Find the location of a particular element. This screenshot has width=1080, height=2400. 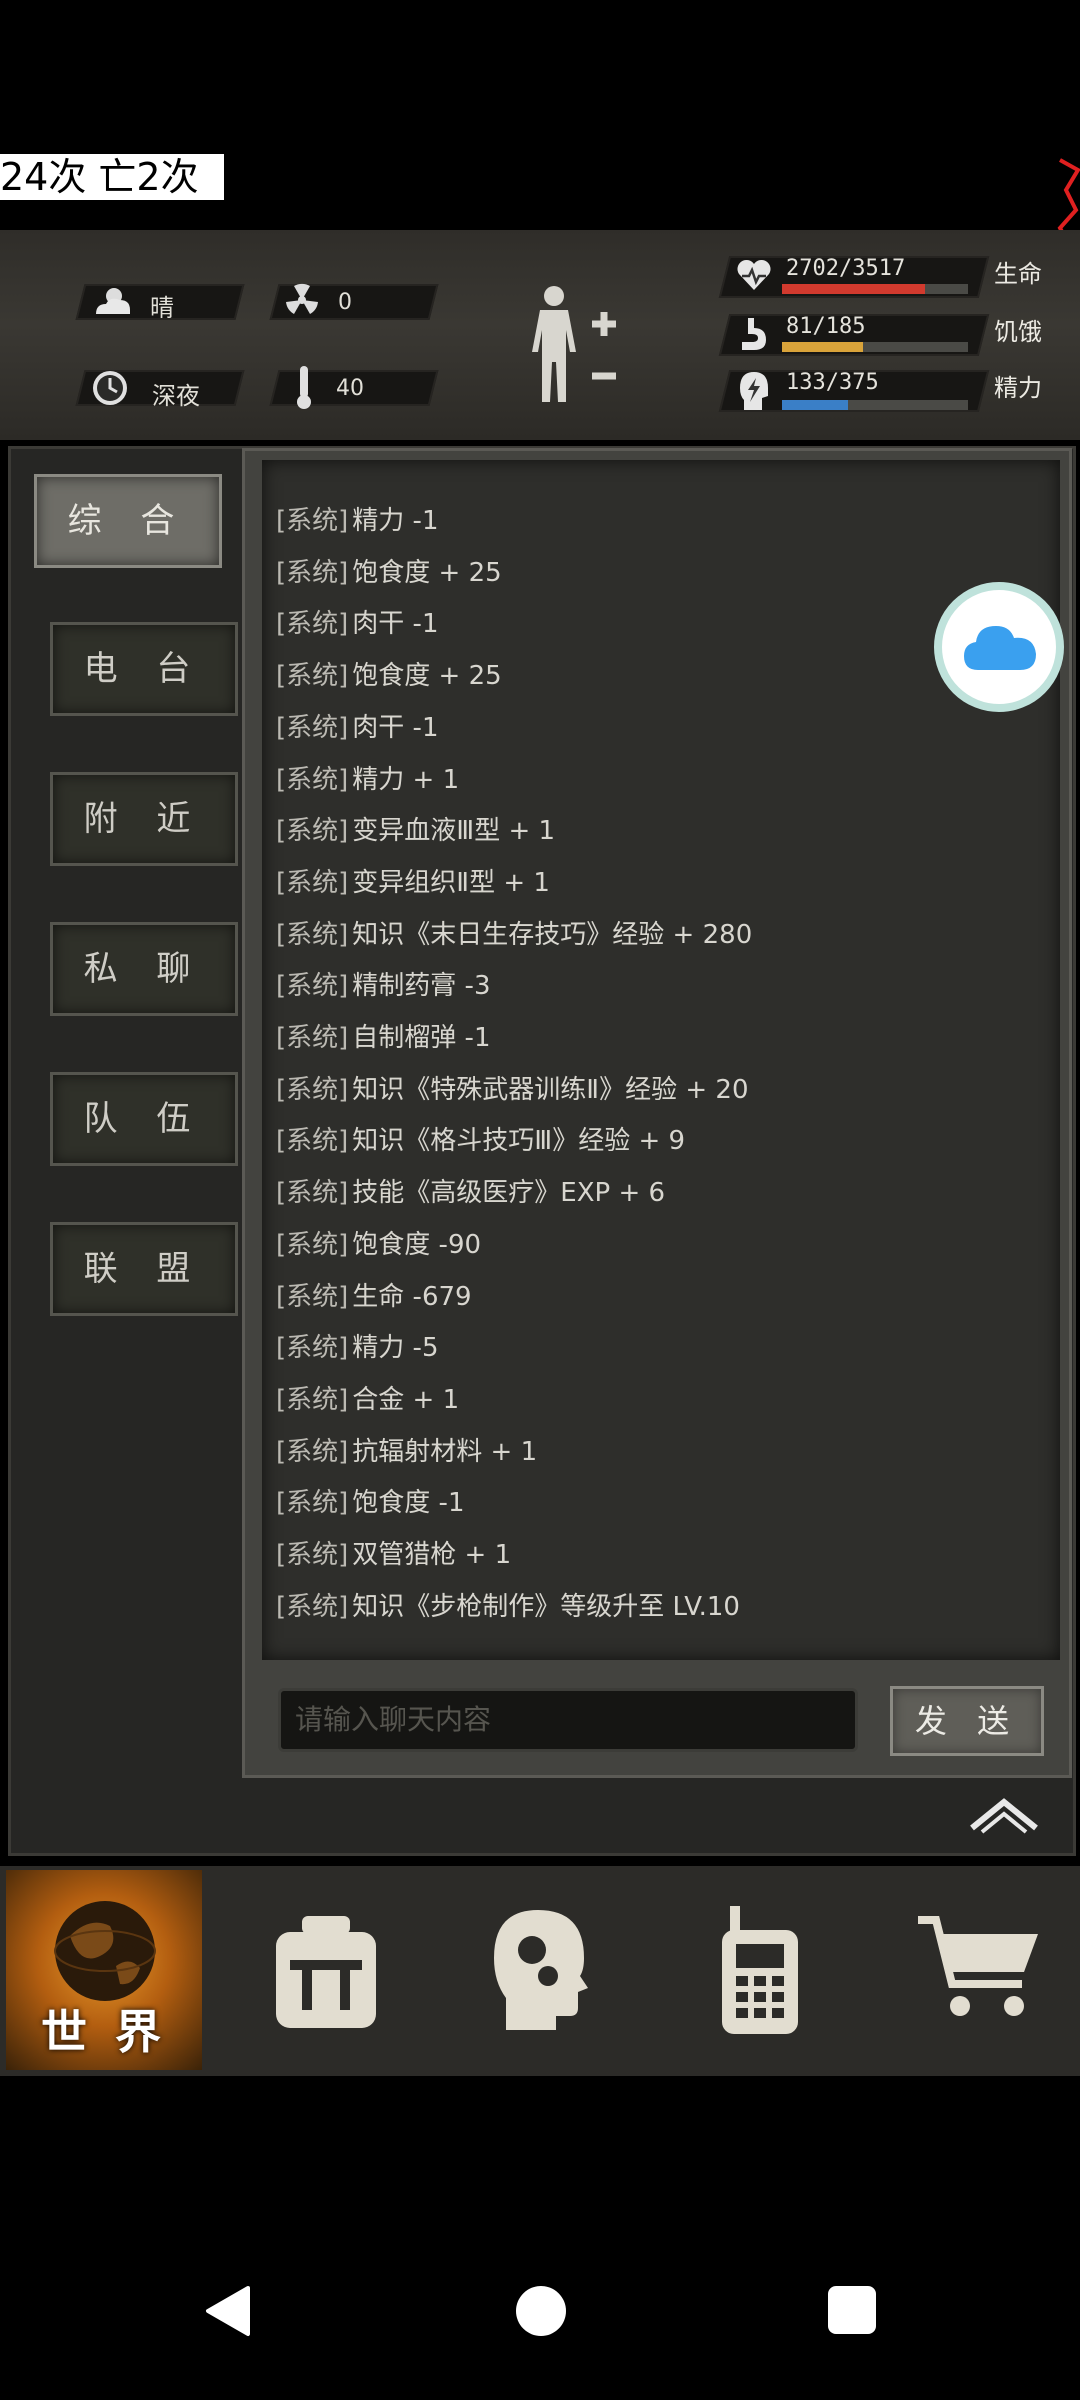

energy-bar is located at coordinates (875, 405).